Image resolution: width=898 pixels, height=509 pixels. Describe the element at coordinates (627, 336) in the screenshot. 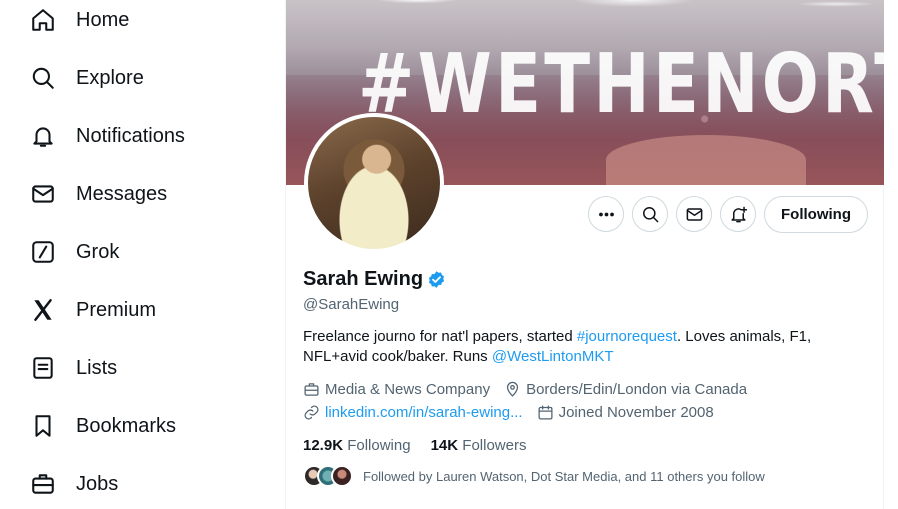

I see `bio-hashtag-link: #journorequest` at that location.